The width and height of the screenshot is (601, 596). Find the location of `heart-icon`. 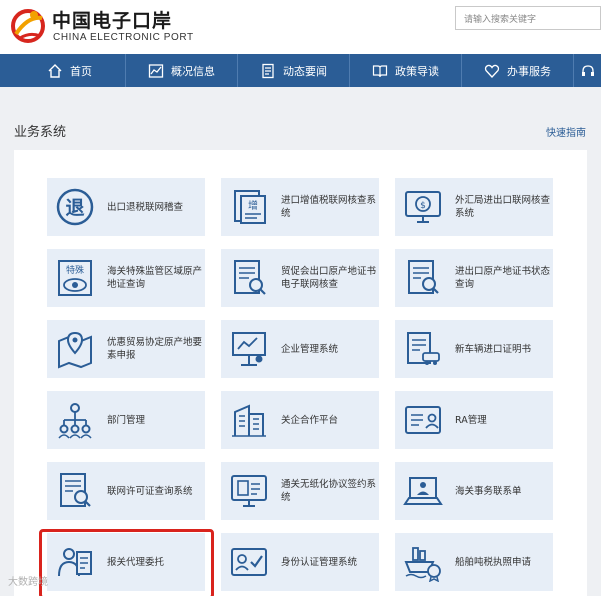

heart-icon is located at coordinates (492, 71).